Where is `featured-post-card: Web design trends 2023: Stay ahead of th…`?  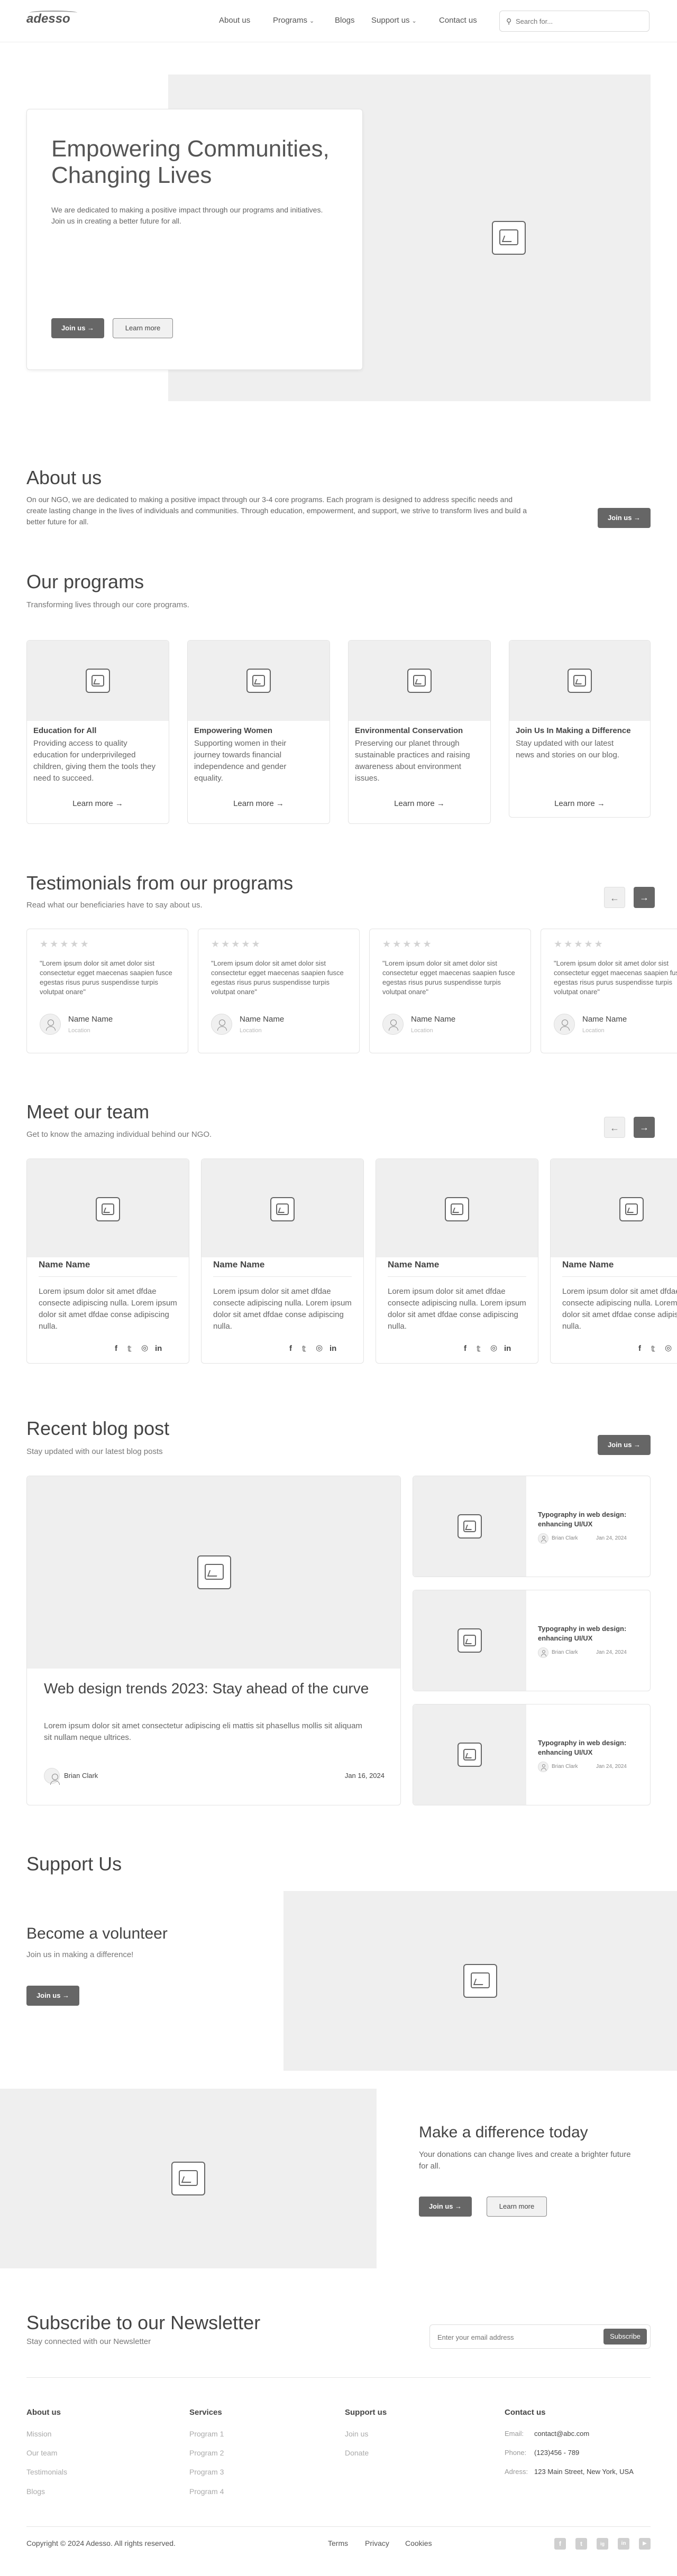
featured-post-card: Web design trends 2023: Stay ahead of th… is located at coordinates (213, 1640).